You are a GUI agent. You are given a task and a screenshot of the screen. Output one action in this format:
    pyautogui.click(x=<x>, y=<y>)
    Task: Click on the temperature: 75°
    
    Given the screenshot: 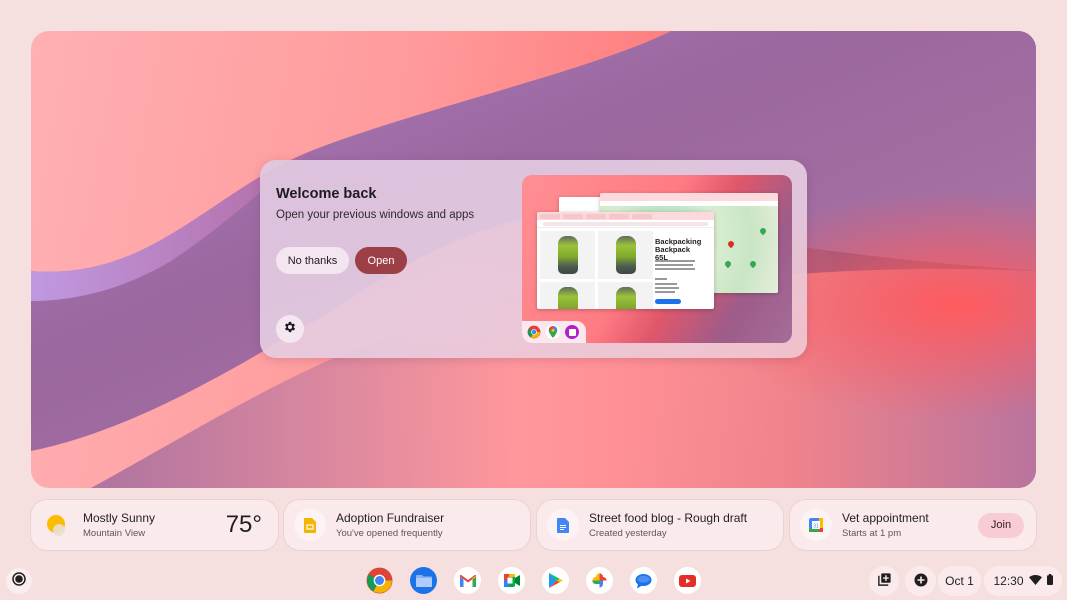 What is the action you would take?
    pyautogui.click(x=243, y=524)
    